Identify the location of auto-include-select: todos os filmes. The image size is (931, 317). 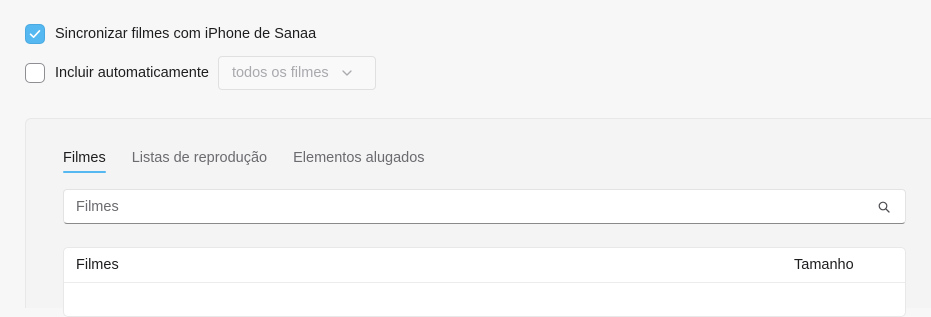
(296, 73).